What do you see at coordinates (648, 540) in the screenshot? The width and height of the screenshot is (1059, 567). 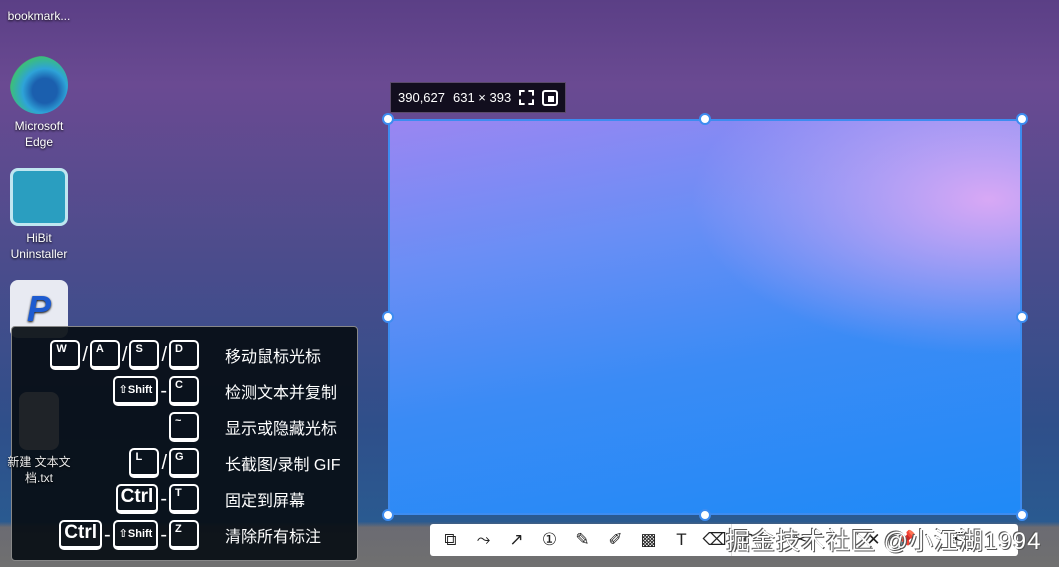 I see `mosaic-tool-icon: ▩` at bounding box center [648, 540].